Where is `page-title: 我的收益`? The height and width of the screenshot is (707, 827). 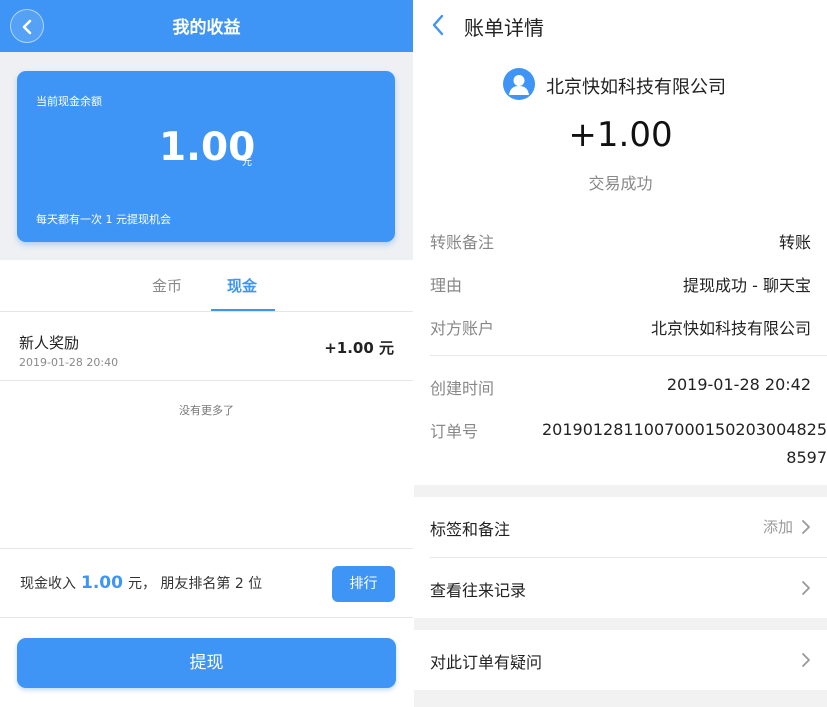 page-title: 我的收益 is located at coordinates (206, 28).